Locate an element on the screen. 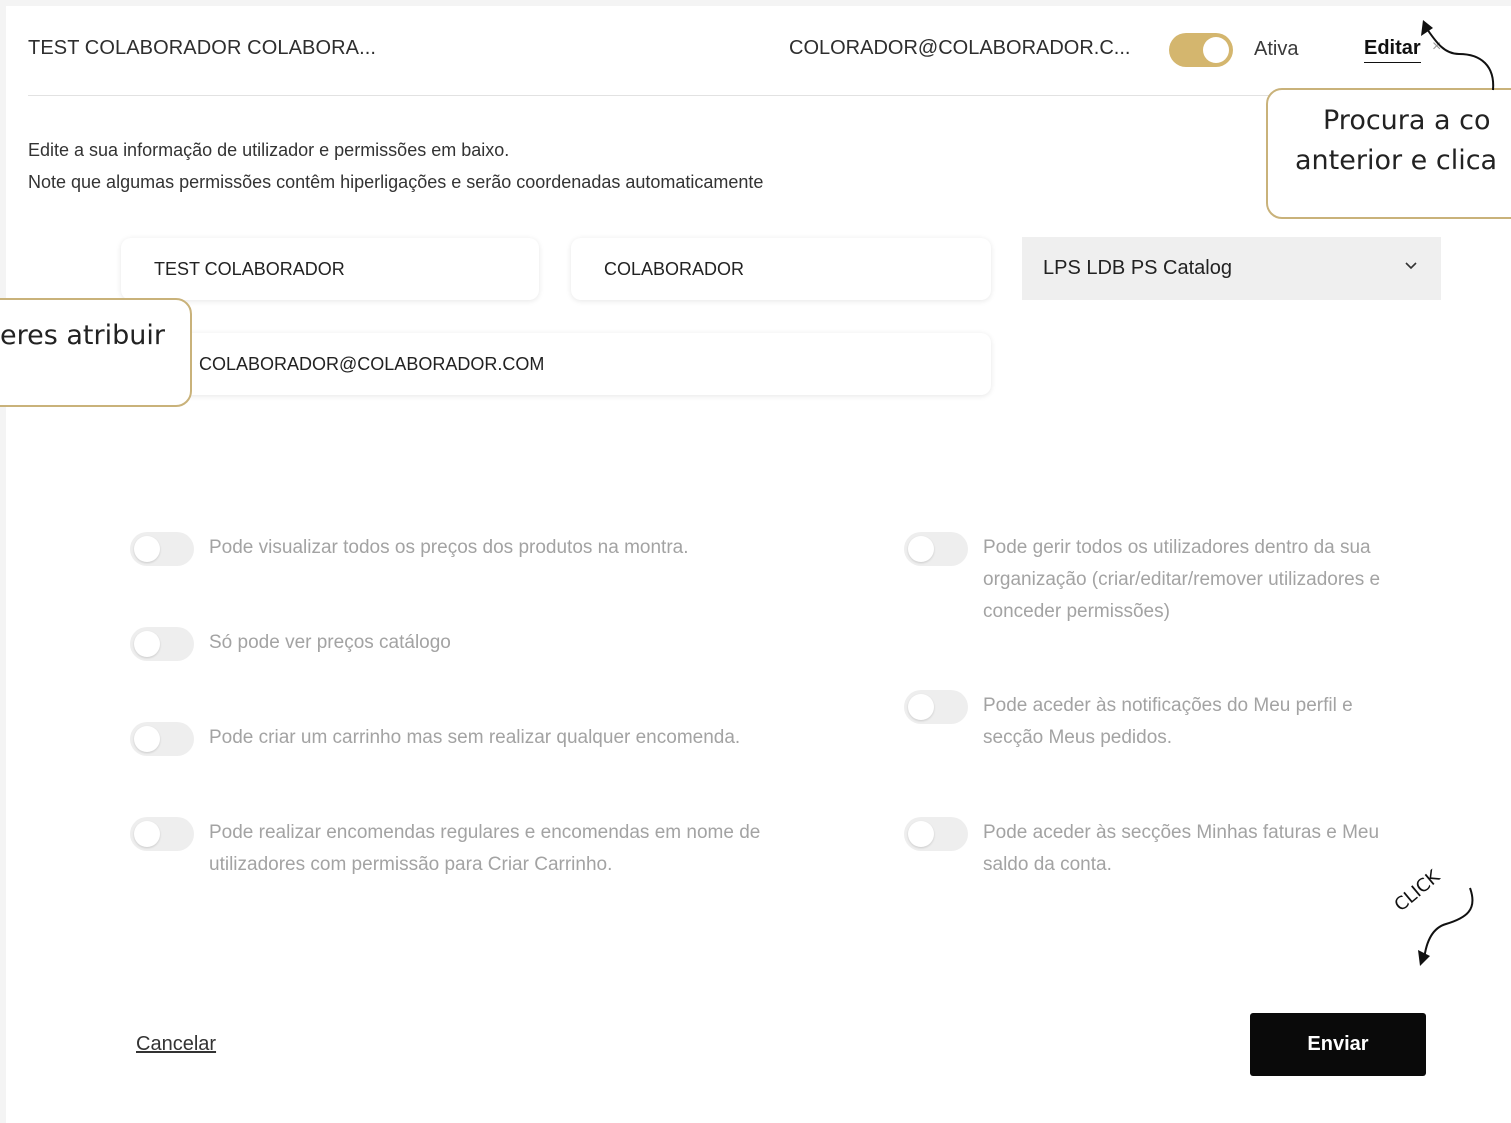  edit-link: Editar is located at coordinates (1392, 50).